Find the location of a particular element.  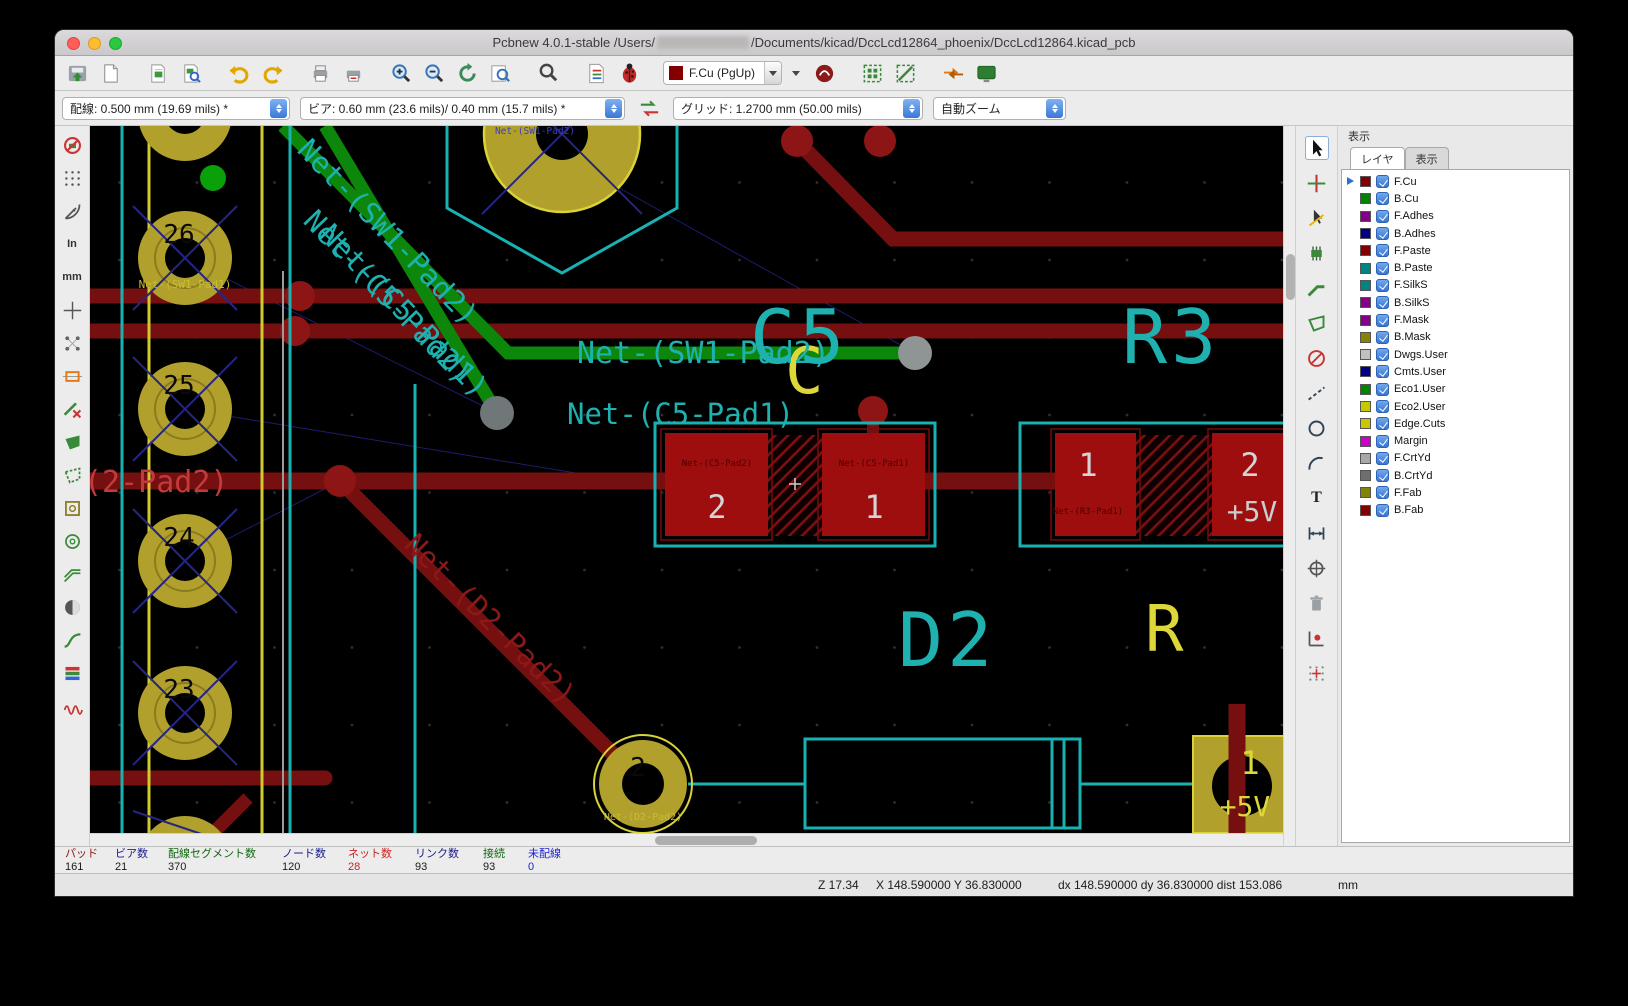

cursor-shape-icon is located at coordinates (72, 310).